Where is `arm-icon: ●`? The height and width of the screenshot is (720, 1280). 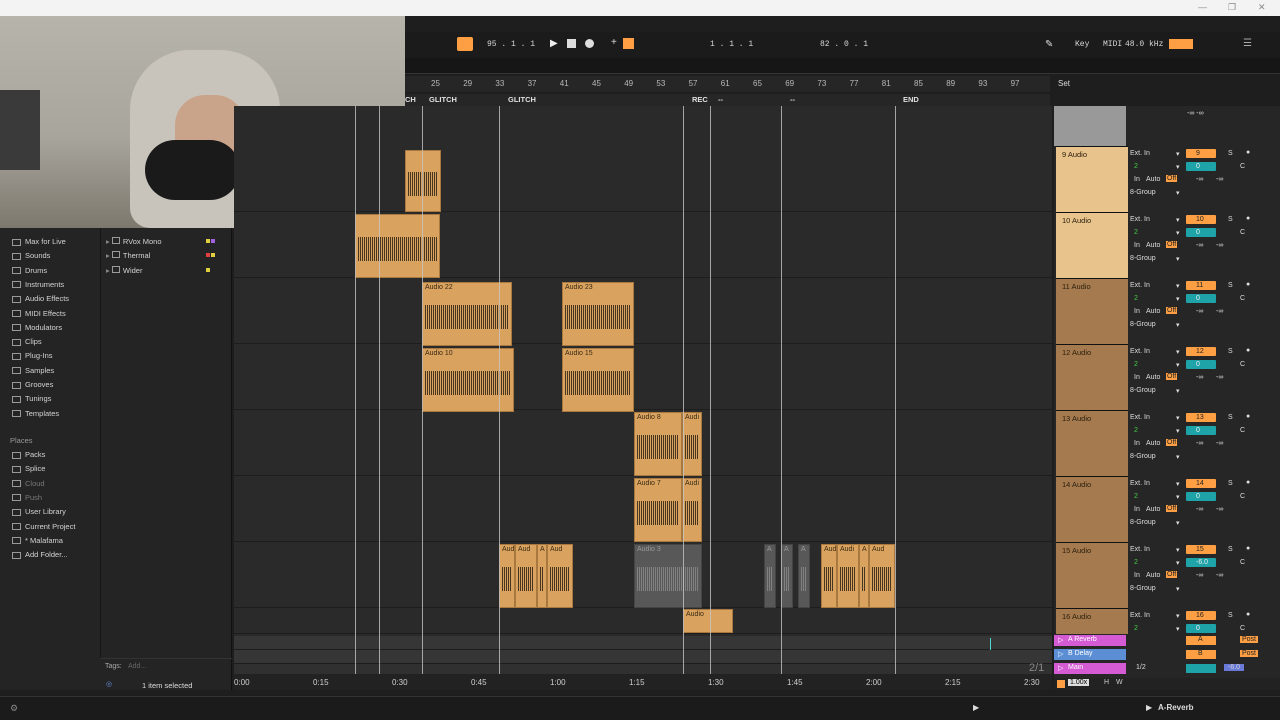 arm-icon: ● is located at coordinates (1248, 152).